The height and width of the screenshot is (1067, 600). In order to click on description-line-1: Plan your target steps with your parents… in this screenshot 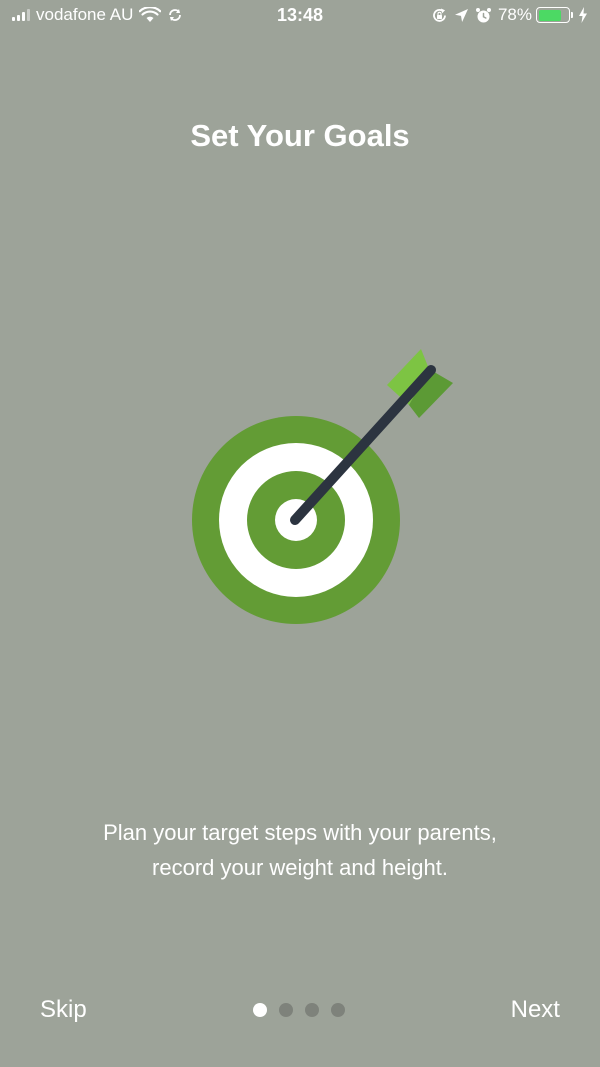, I will do `click(300, 832)`.